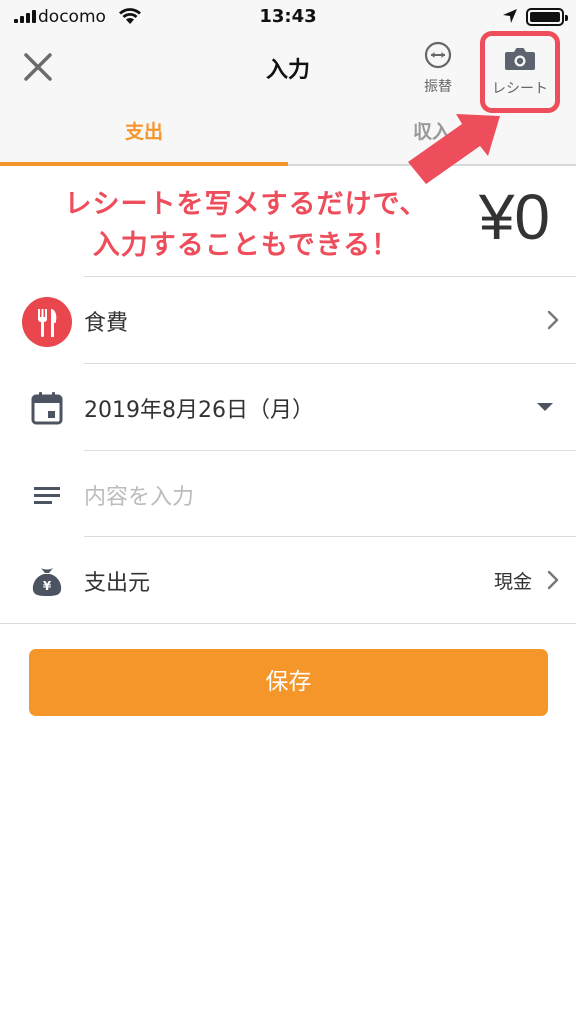  I want to click on receipt-label: レシート, so click(520, 89).